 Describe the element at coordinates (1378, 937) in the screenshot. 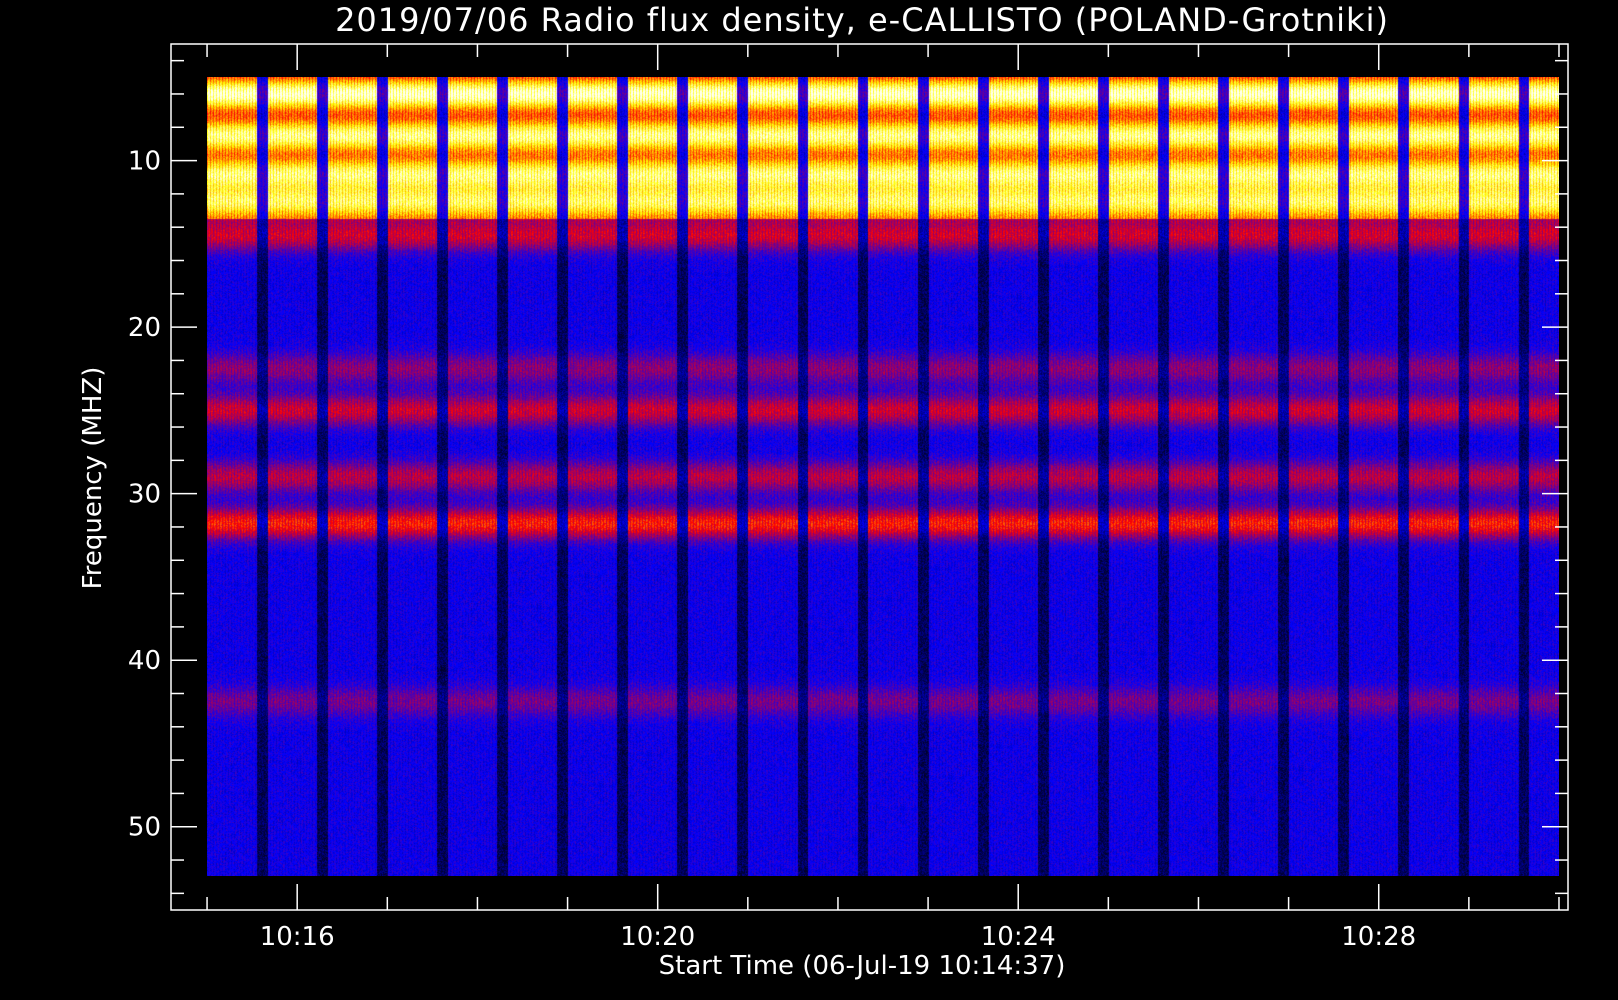

I see `x-tick-label: 10:28` at that location.